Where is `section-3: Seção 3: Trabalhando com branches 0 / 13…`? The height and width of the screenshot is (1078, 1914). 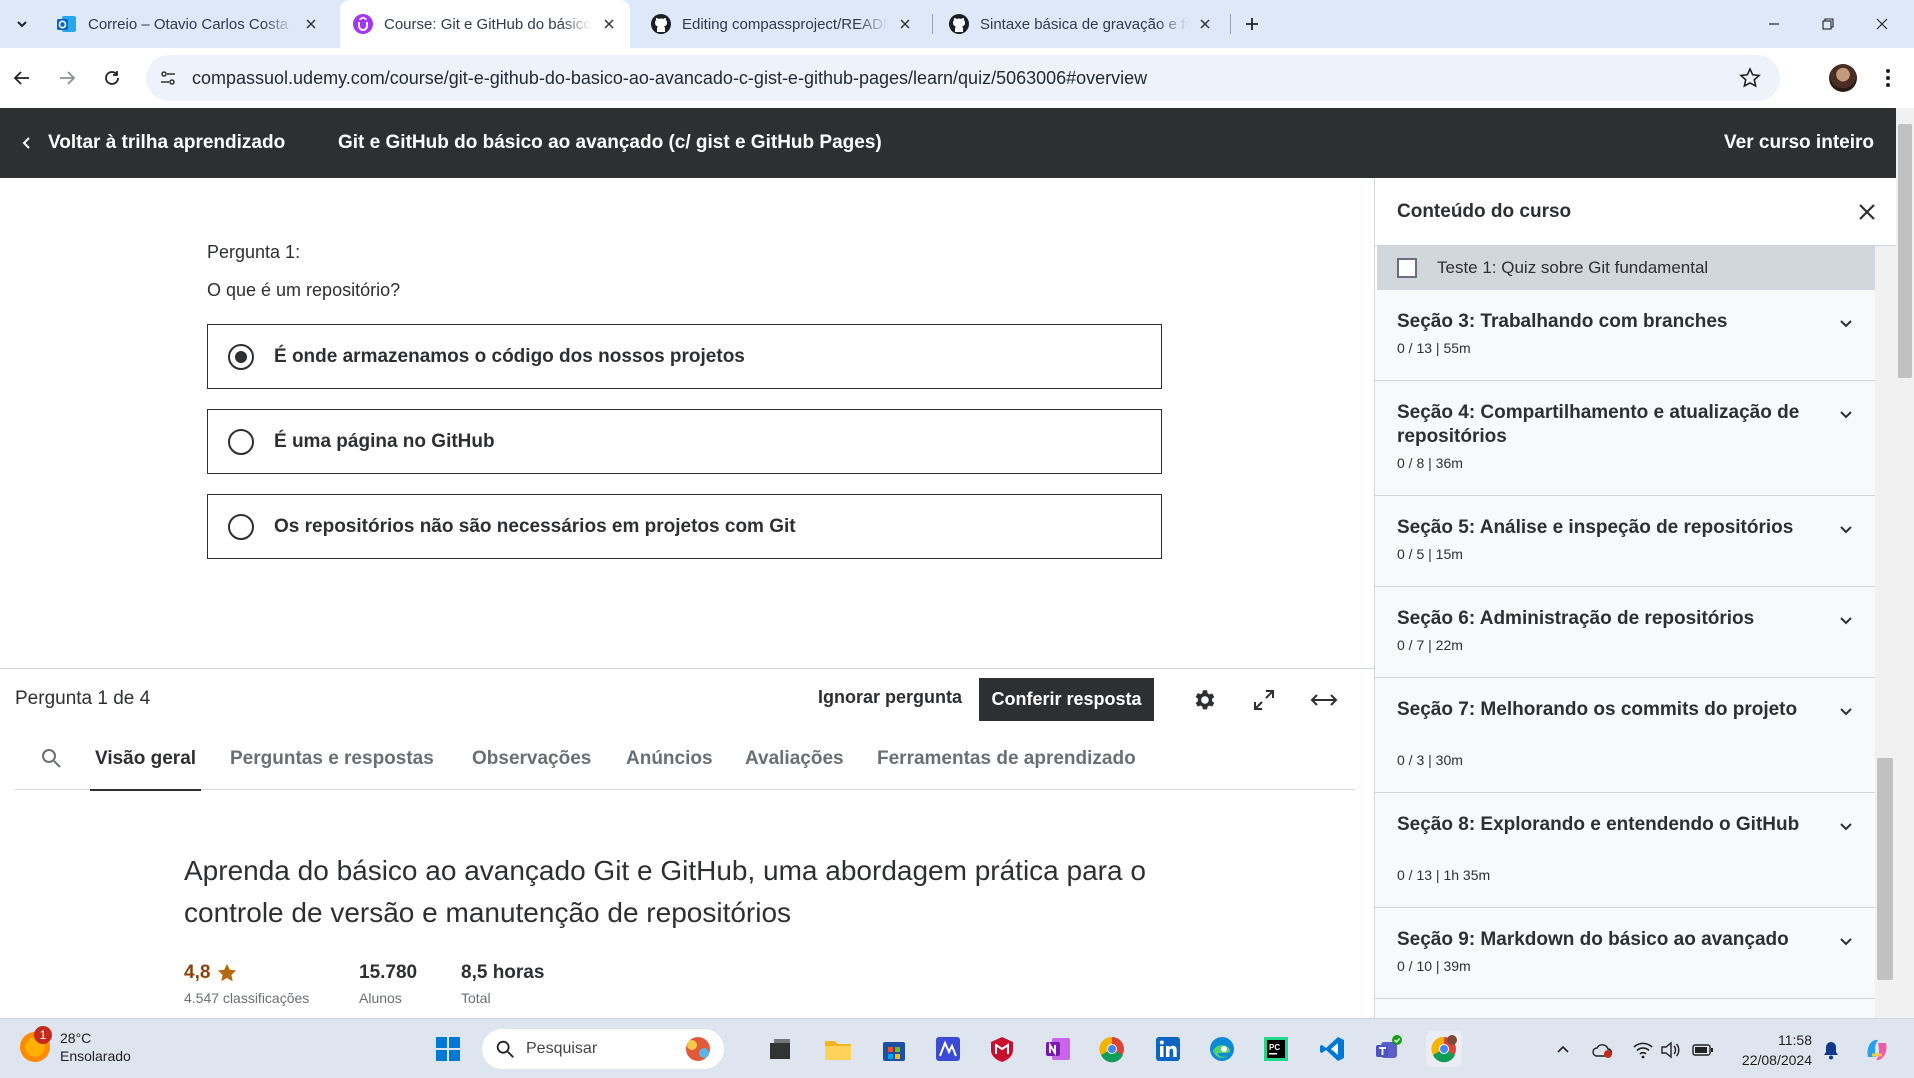
section-3: Seção 3: Trabalhando com branches 0 / 13… is located at coordinates (1625, 335).